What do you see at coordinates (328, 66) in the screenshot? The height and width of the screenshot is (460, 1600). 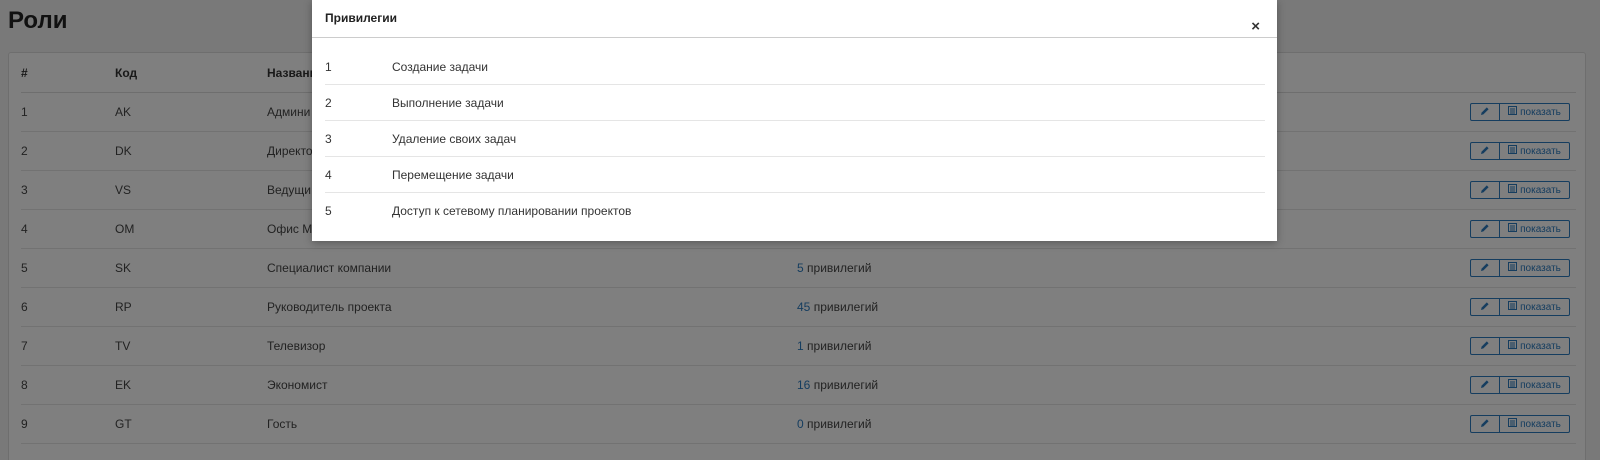 I see `privilege-num: 1` at bounding box center [328, 66].